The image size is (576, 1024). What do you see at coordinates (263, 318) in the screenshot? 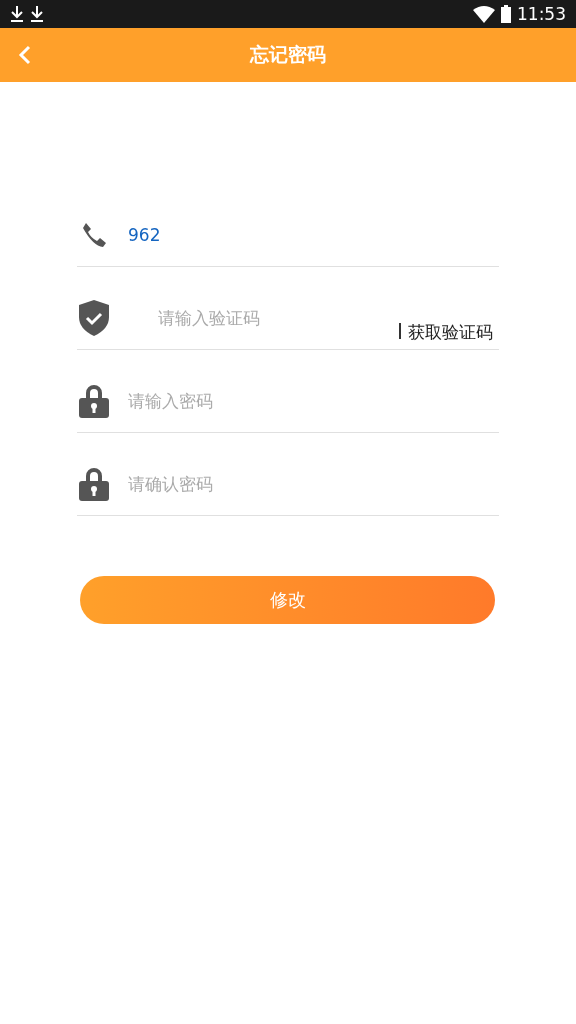
I see `code-input: 请输入验证码` at bounding box center [263, 318].